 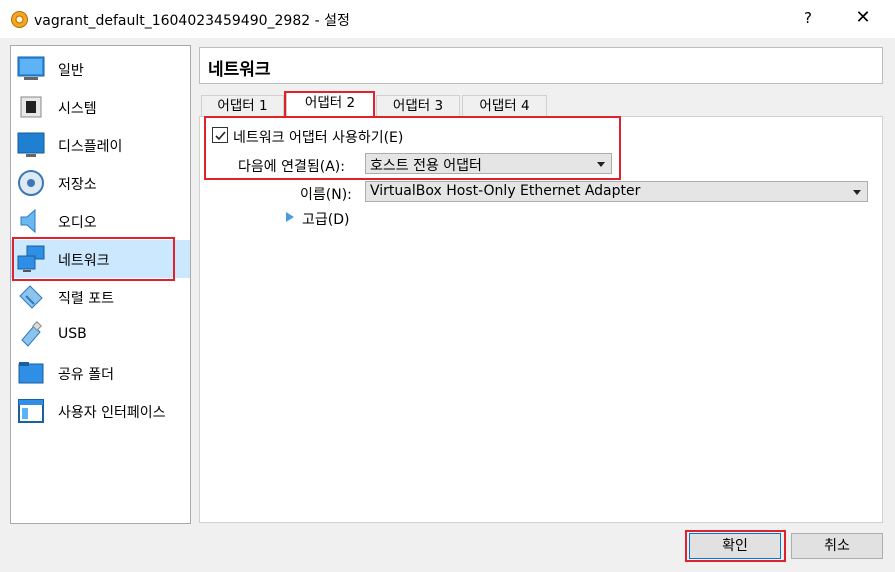 I want to click on attached-to-label: 다음에 연결됨(A):, so click(x=291, y=167).